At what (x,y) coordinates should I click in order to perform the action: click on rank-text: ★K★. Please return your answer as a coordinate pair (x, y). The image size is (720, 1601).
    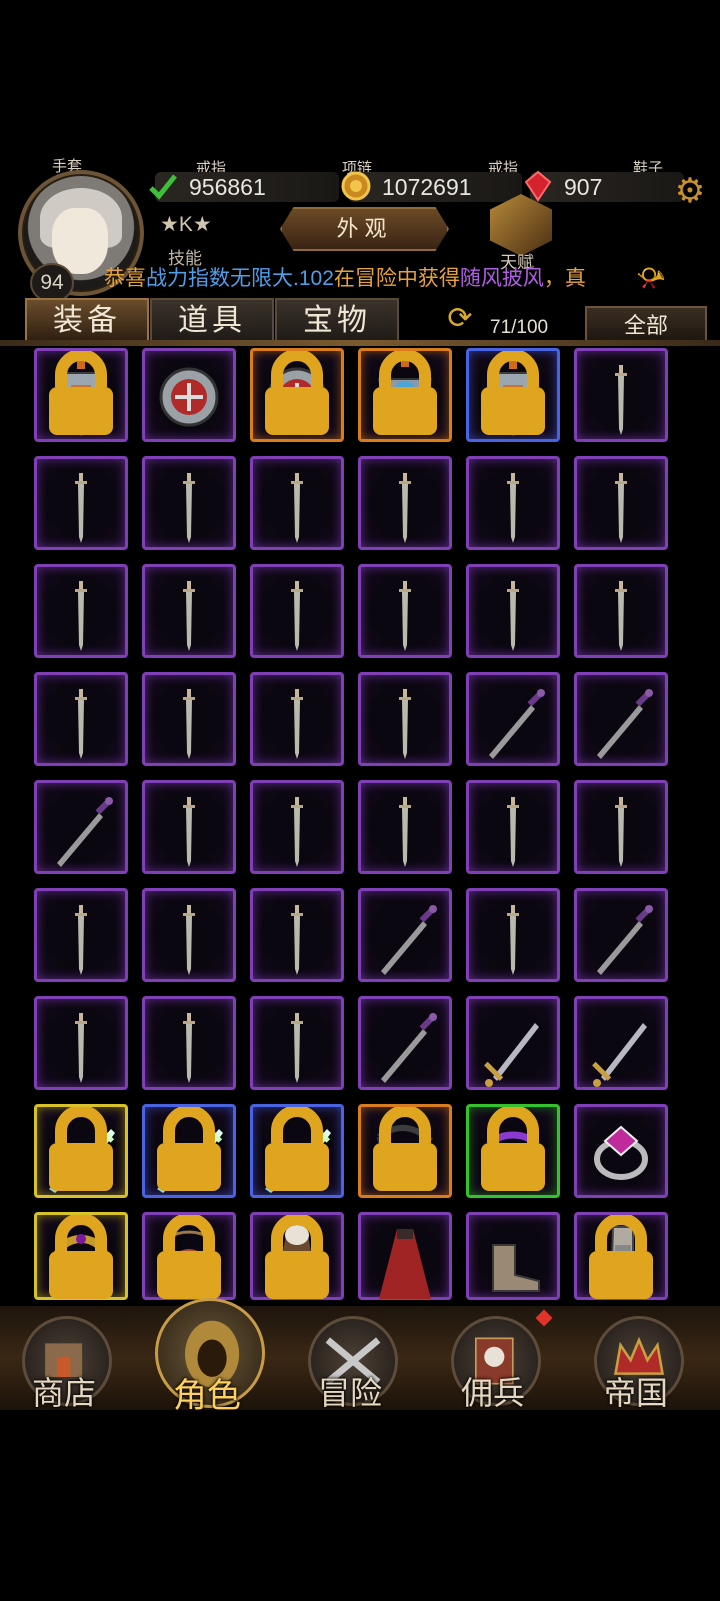
    Looking at the image, I should click on (186, 224).